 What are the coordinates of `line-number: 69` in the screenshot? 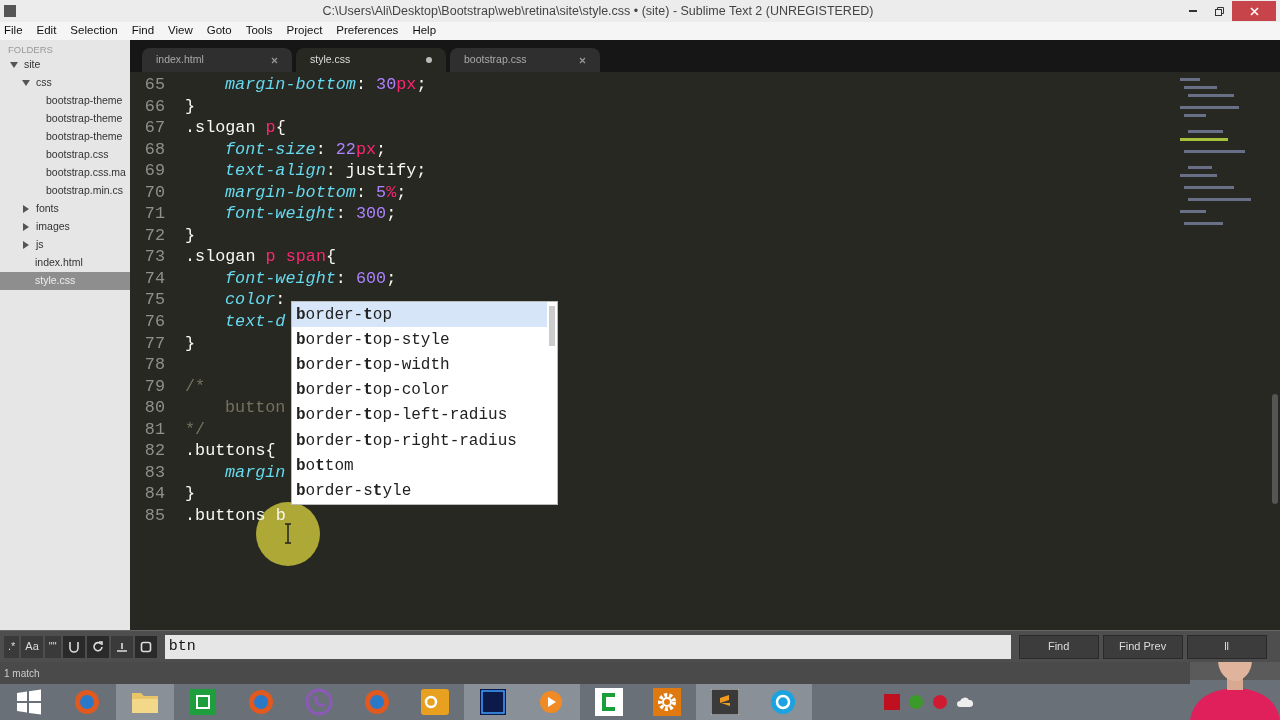 It's located at (154, 171).